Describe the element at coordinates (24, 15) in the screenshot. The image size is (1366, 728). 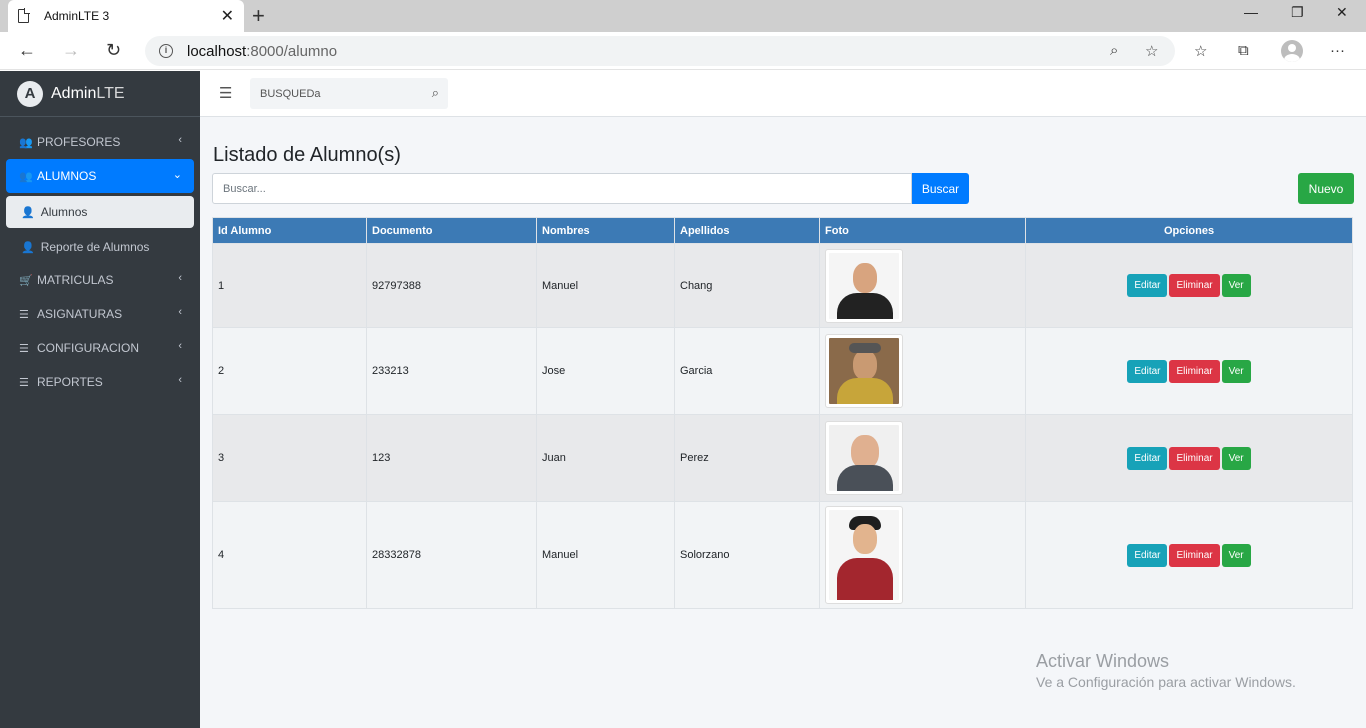
I see `page-icon` at that location.